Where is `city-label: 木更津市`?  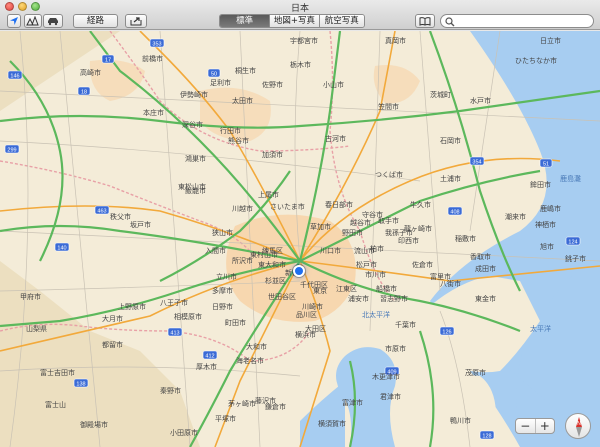
city-label: 木更津市 is located at coordinates (386, 376).